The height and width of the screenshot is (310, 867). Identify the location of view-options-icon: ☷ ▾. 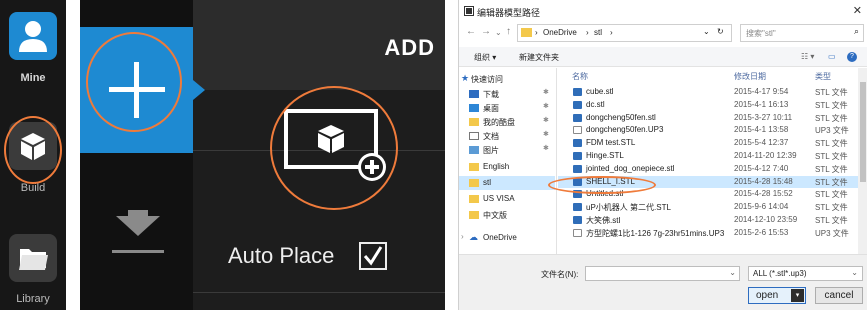
(807, 56).